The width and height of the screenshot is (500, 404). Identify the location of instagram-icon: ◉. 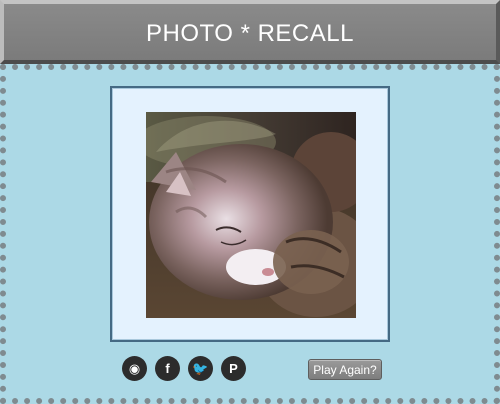
(134, 368).